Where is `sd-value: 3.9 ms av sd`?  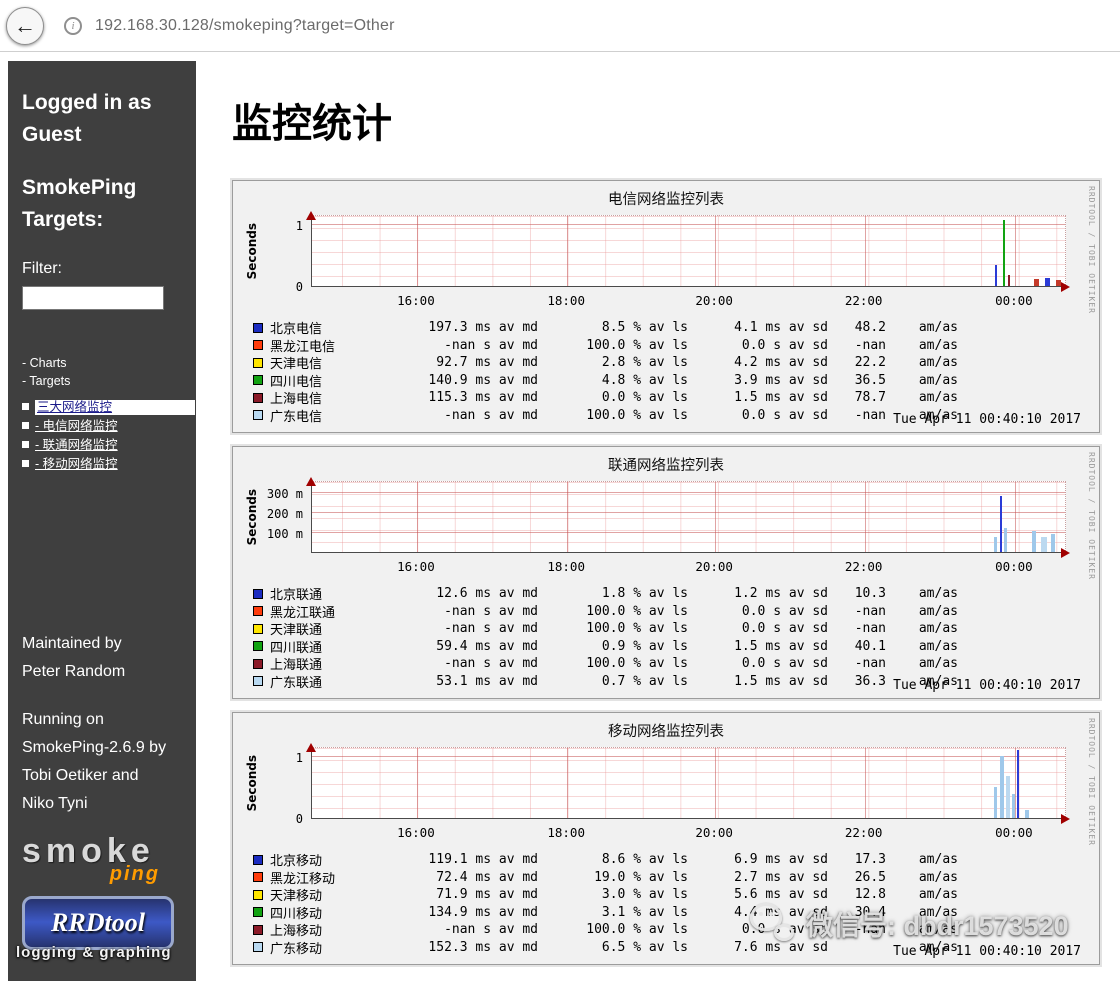 sd-value: 3.9 ms av sd is located at coordinates (781, 380).